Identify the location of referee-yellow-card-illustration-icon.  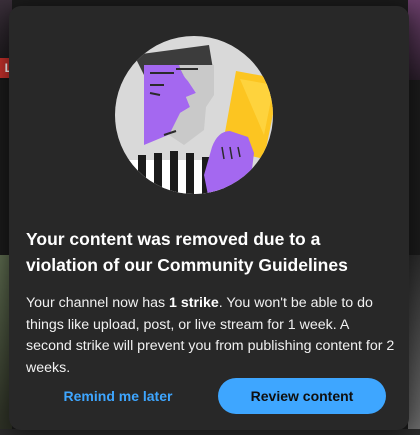
(194, 115).